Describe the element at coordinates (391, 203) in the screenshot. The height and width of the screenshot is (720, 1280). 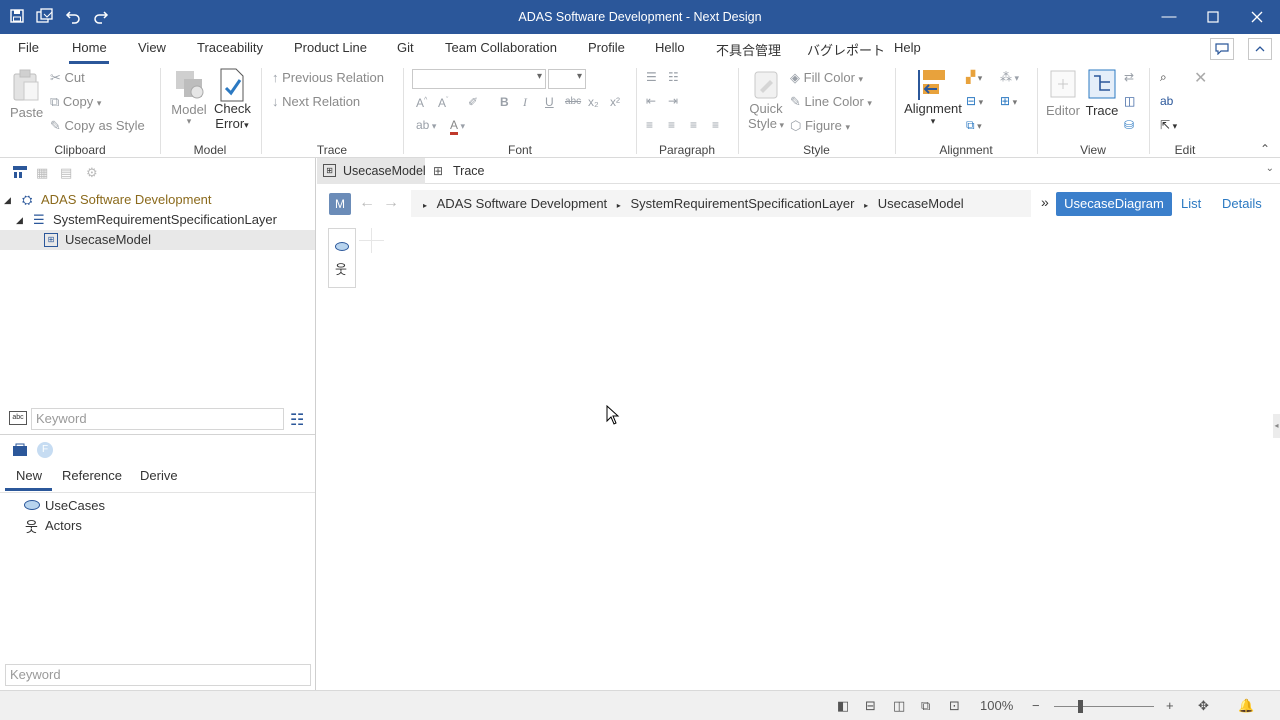
I see `forward-arrow-icon: →` at that location.